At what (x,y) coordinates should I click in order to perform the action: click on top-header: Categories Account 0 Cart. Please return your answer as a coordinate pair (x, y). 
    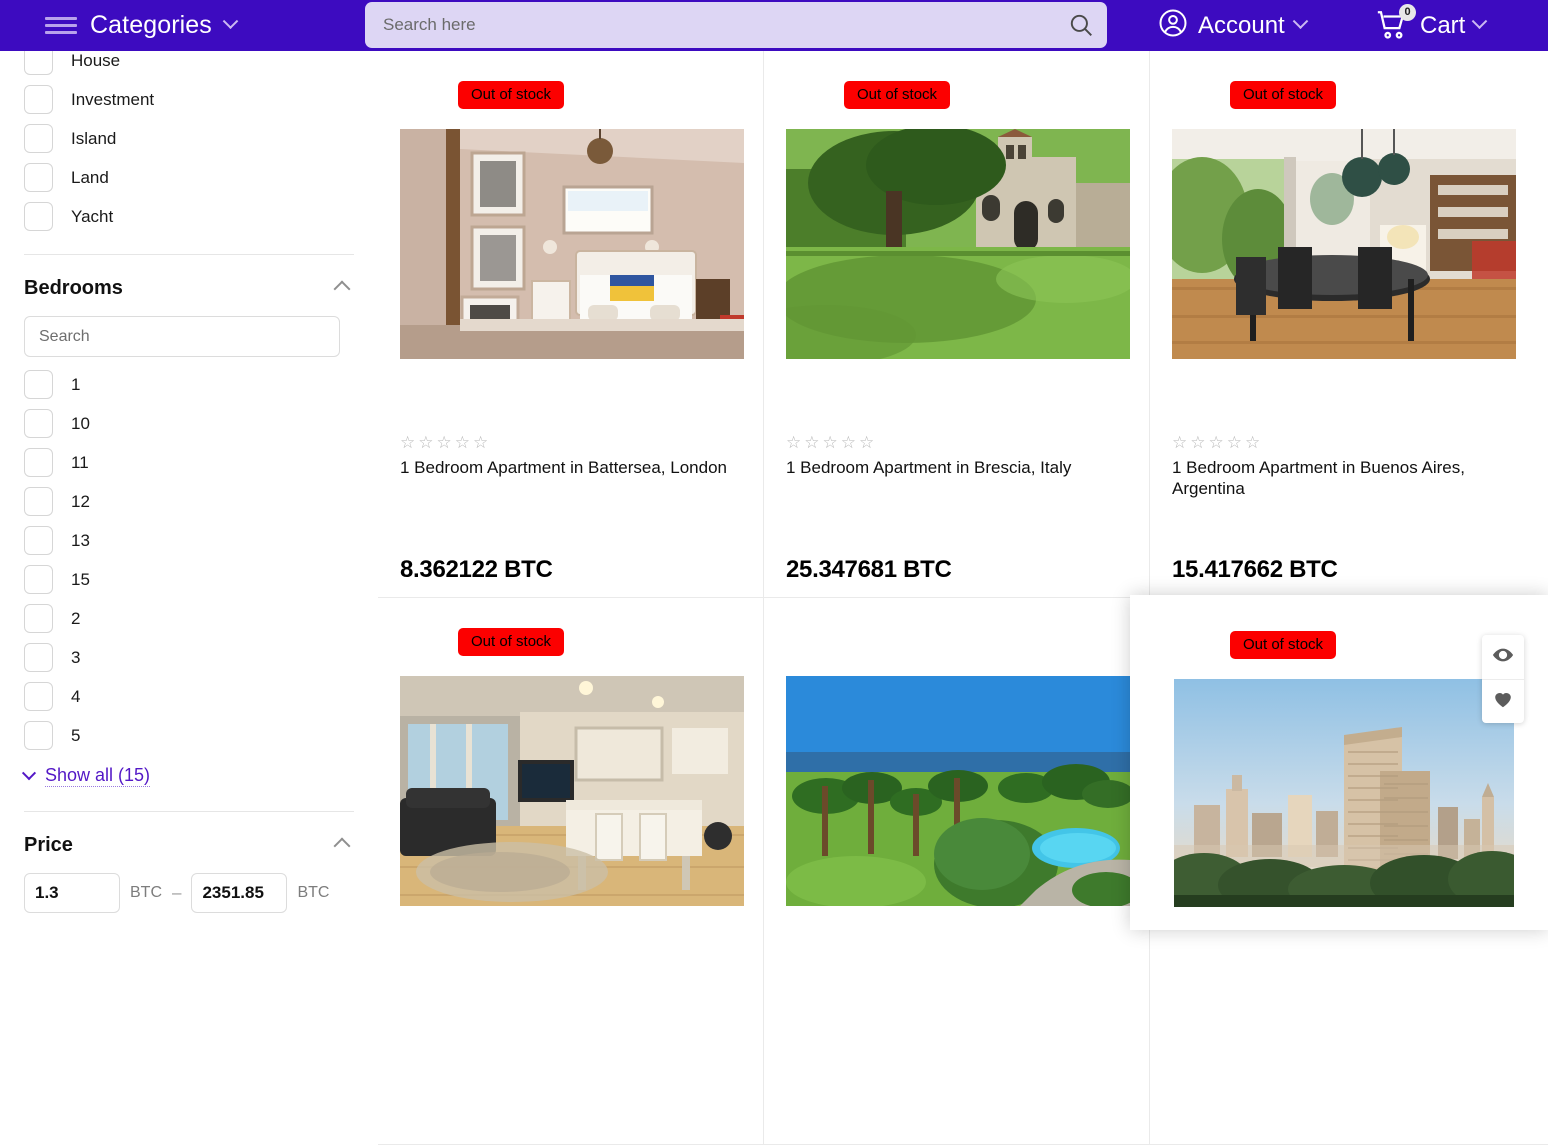
    Looking at the image, I should click on (774, 25).